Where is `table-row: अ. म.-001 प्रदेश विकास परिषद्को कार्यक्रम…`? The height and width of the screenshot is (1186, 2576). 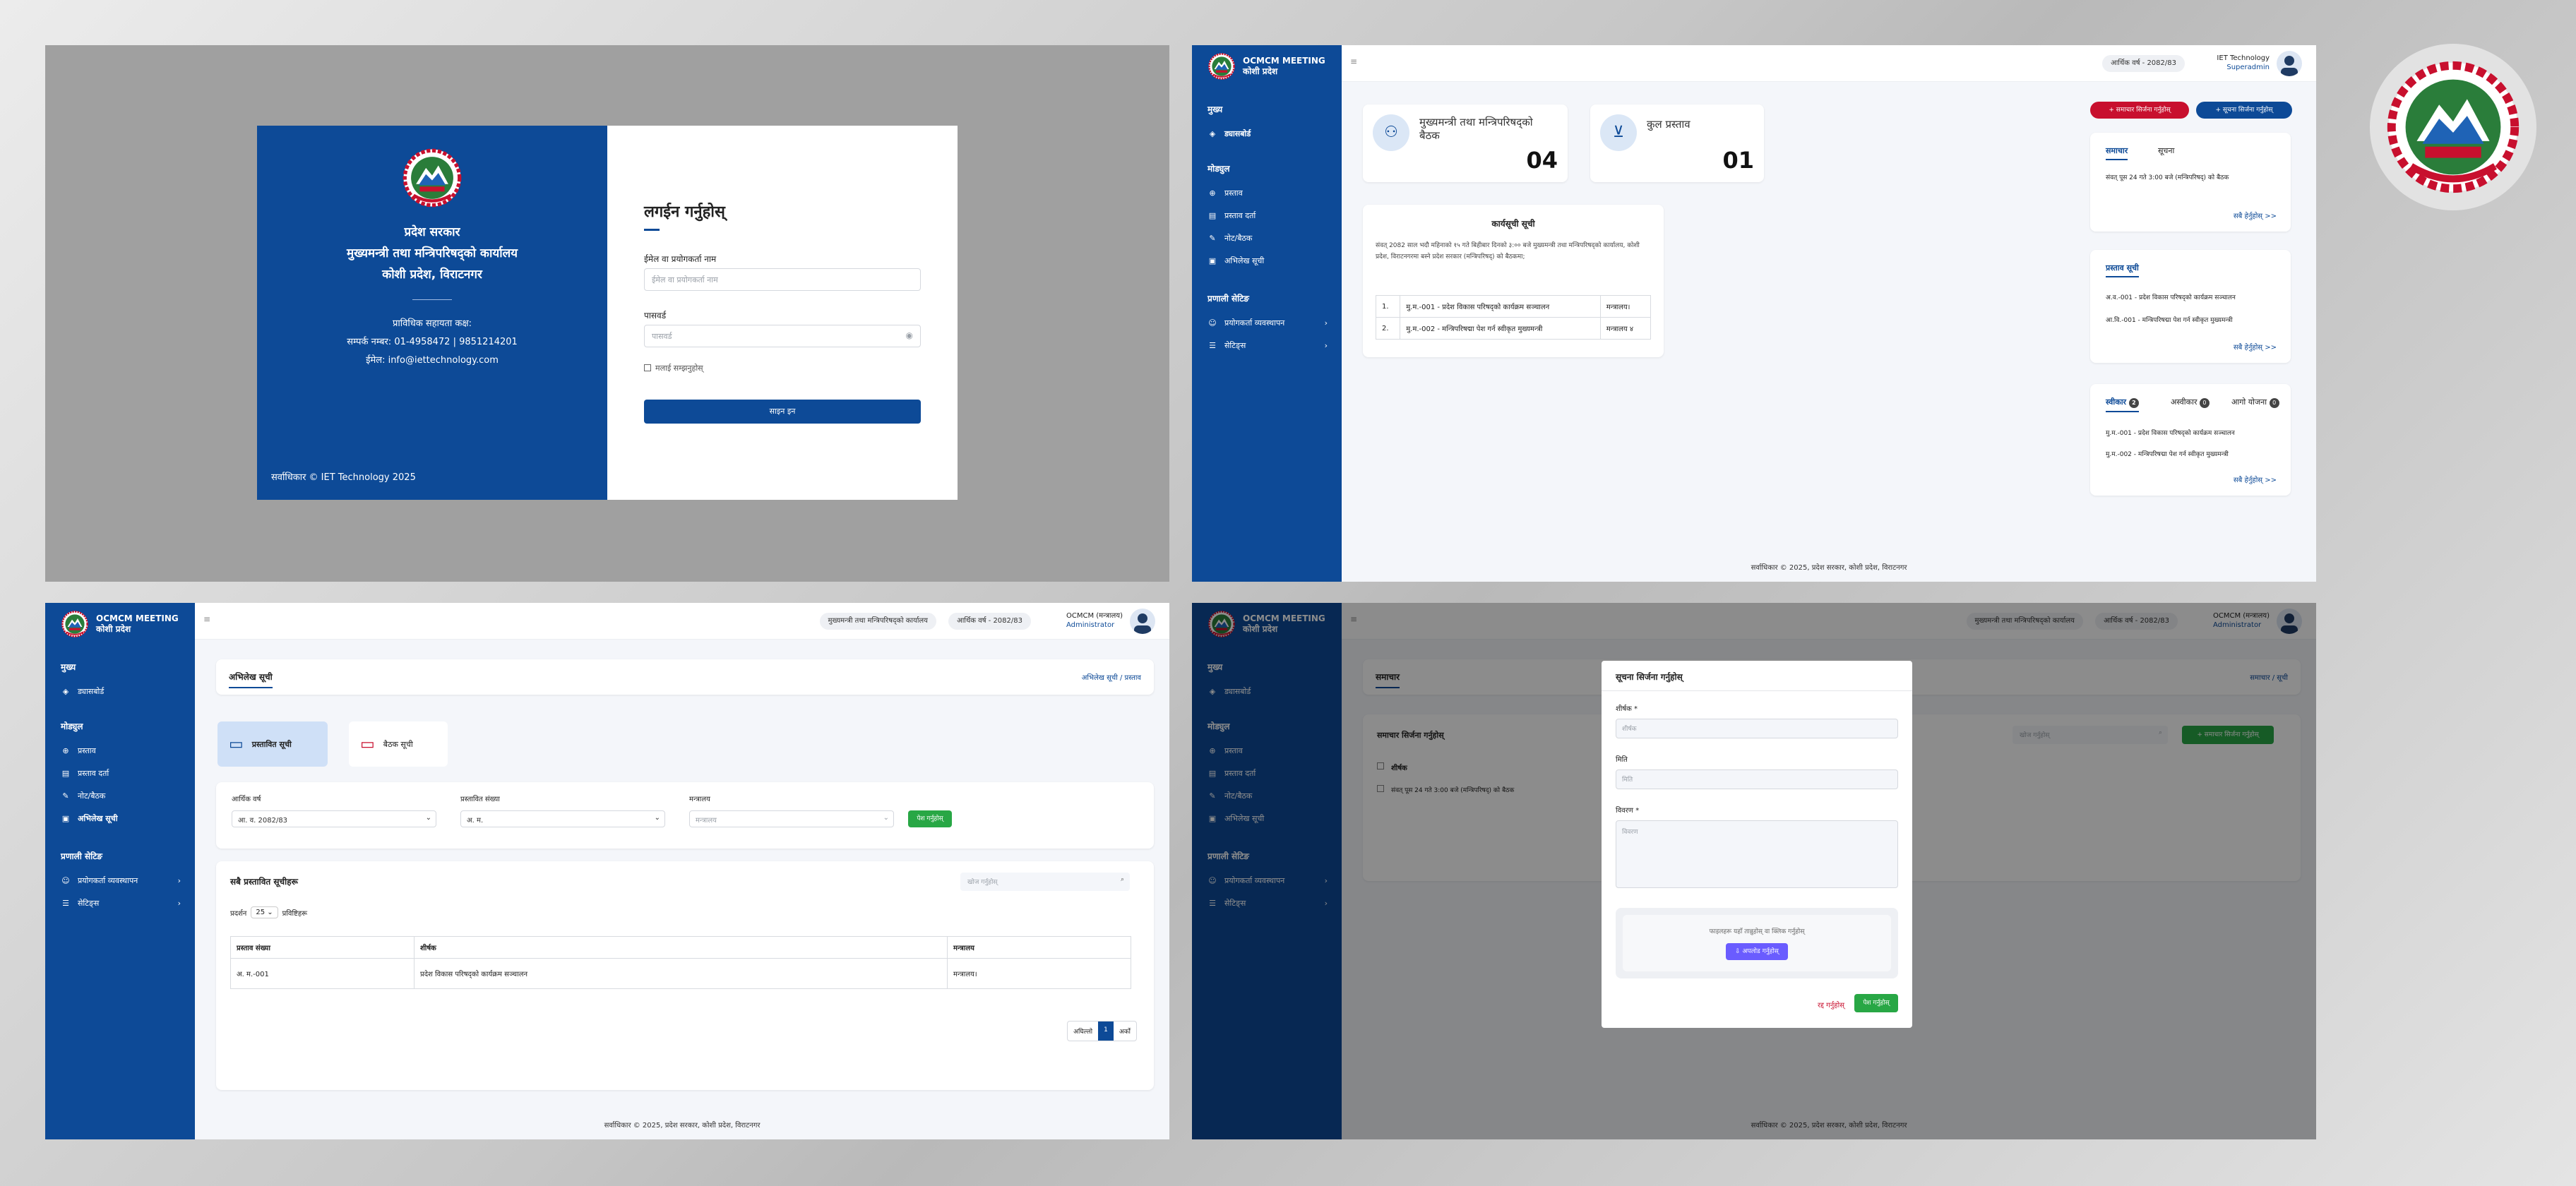 table-row: अ. म.-001 प्रदेश विकास परिषद्को कार्यक्रम… is located at coordinates (680, 973).